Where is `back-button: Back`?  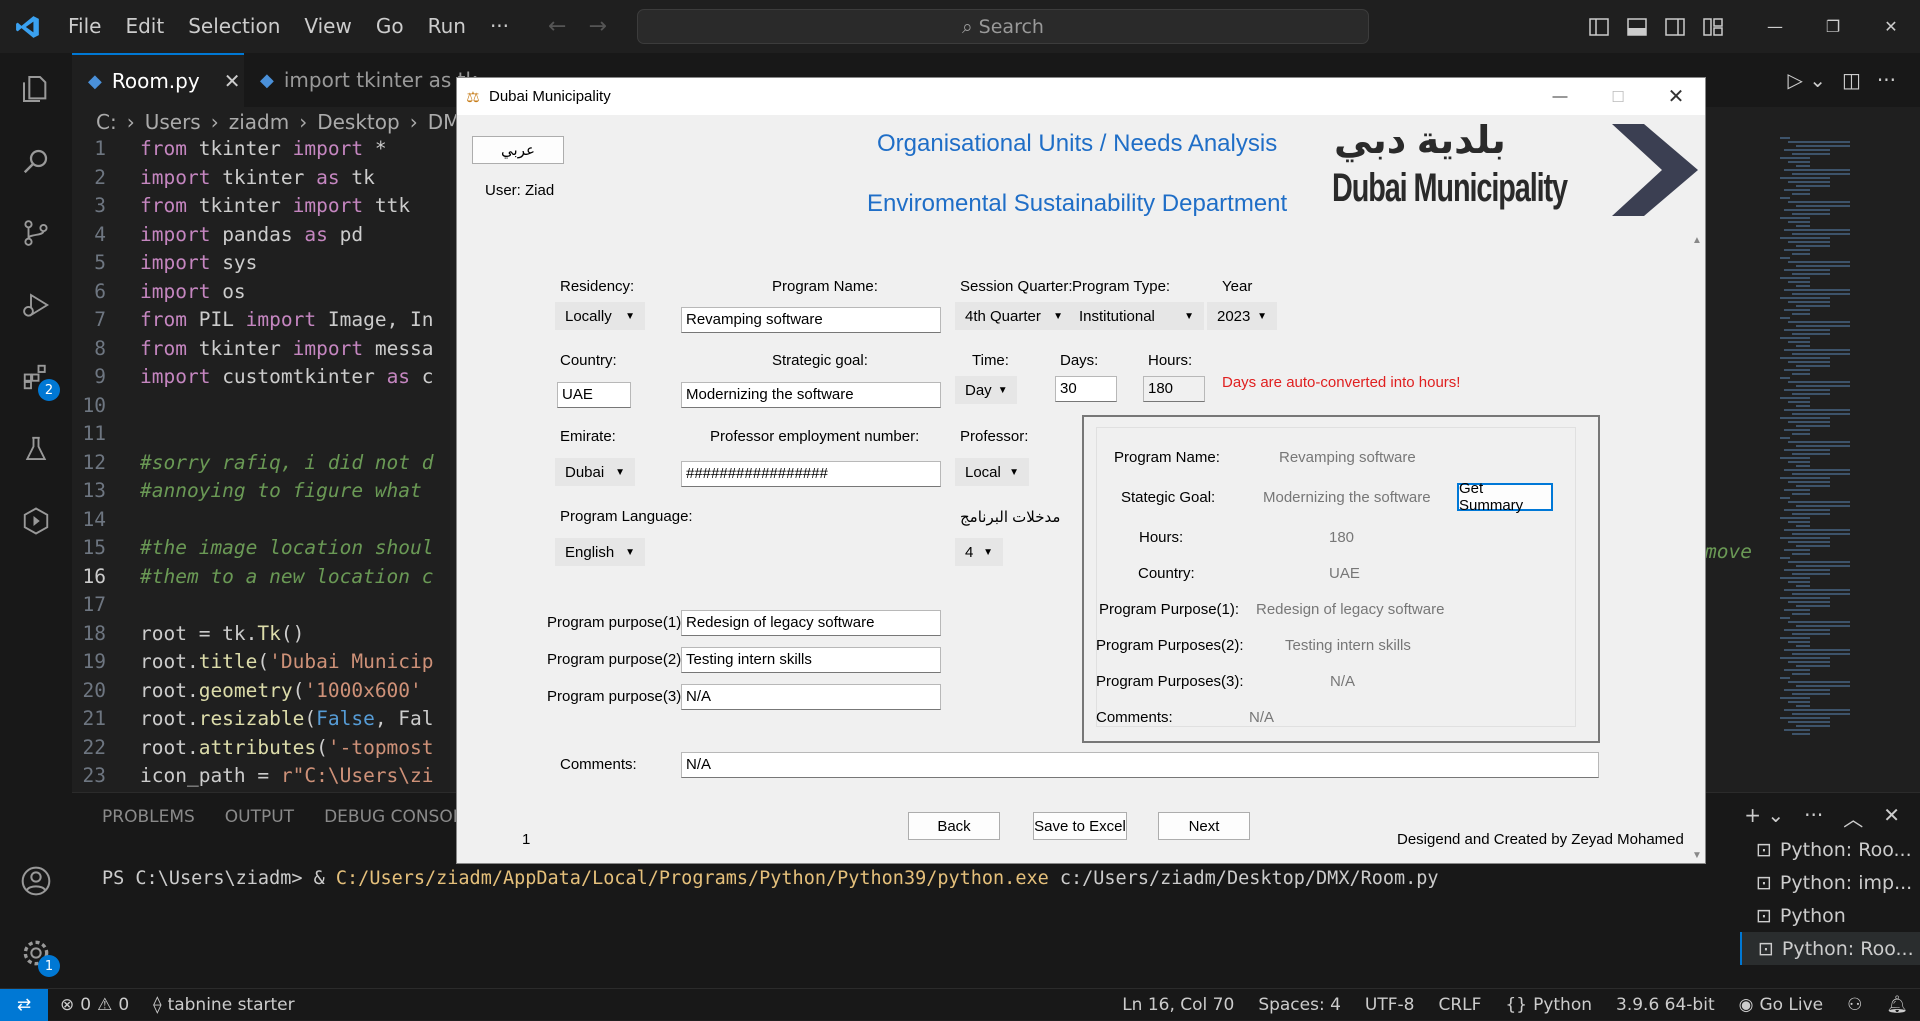
back-button: Back is located at coordinates (954, 826).